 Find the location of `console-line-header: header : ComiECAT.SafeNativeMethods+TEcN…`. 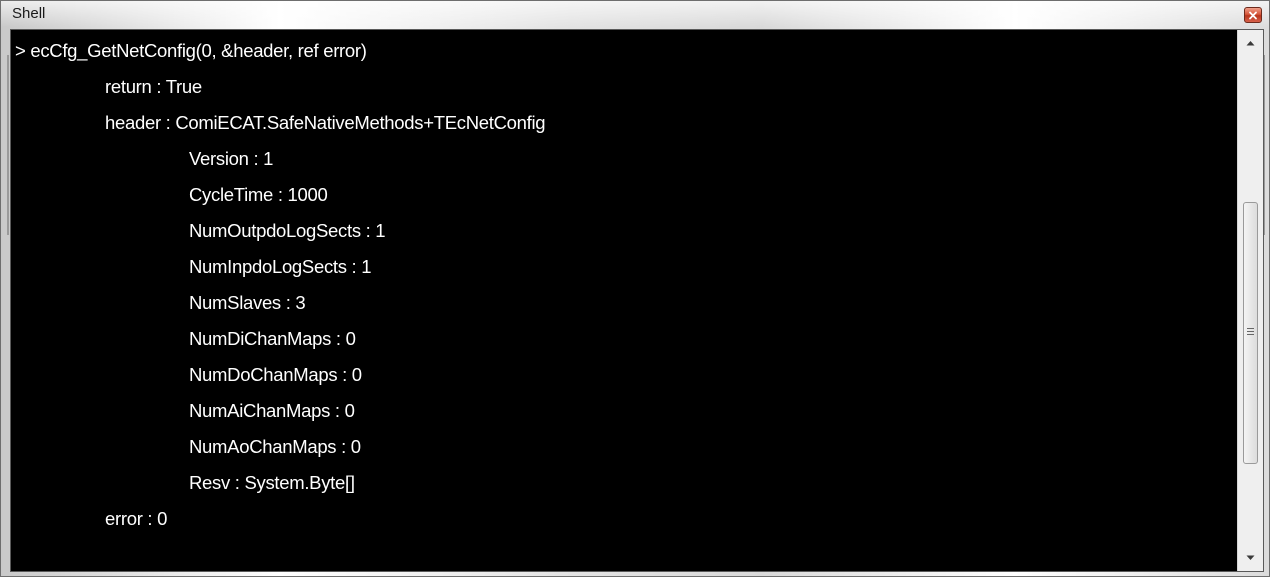

console-line-header: header : ComiECAT.SafeNativeMethods+TEcN… is located at coordinates (325, 122).